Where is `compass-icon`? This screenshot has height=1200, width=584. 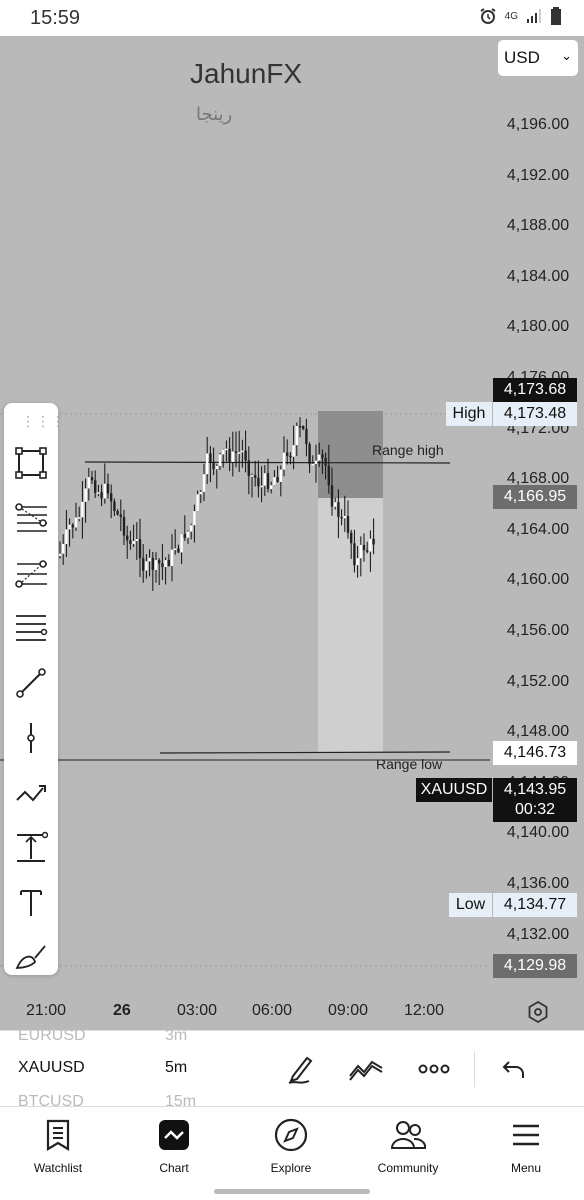
compass-icon is located at coordinates (291, 1135).